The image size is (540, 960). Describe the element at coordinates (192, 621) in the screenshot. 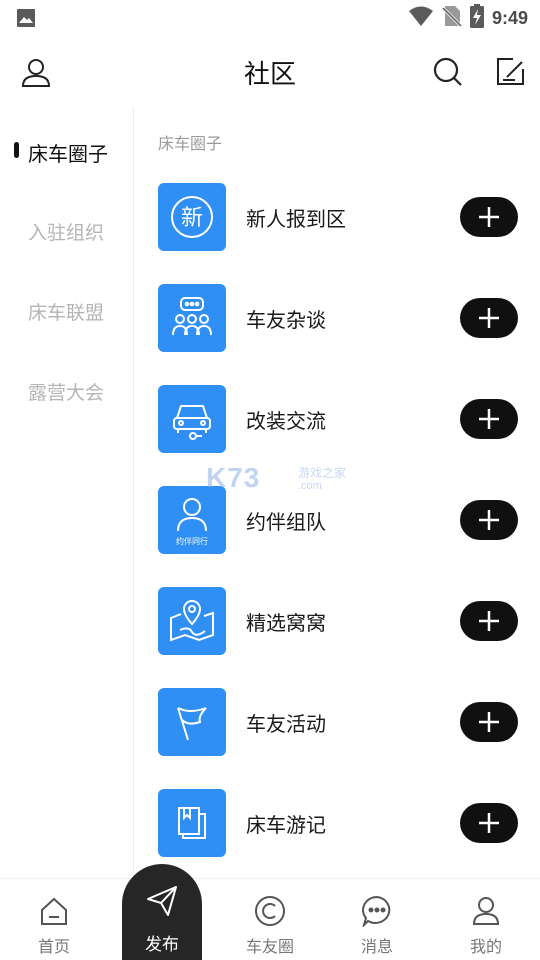

I see `map-pin-icon` at that location.